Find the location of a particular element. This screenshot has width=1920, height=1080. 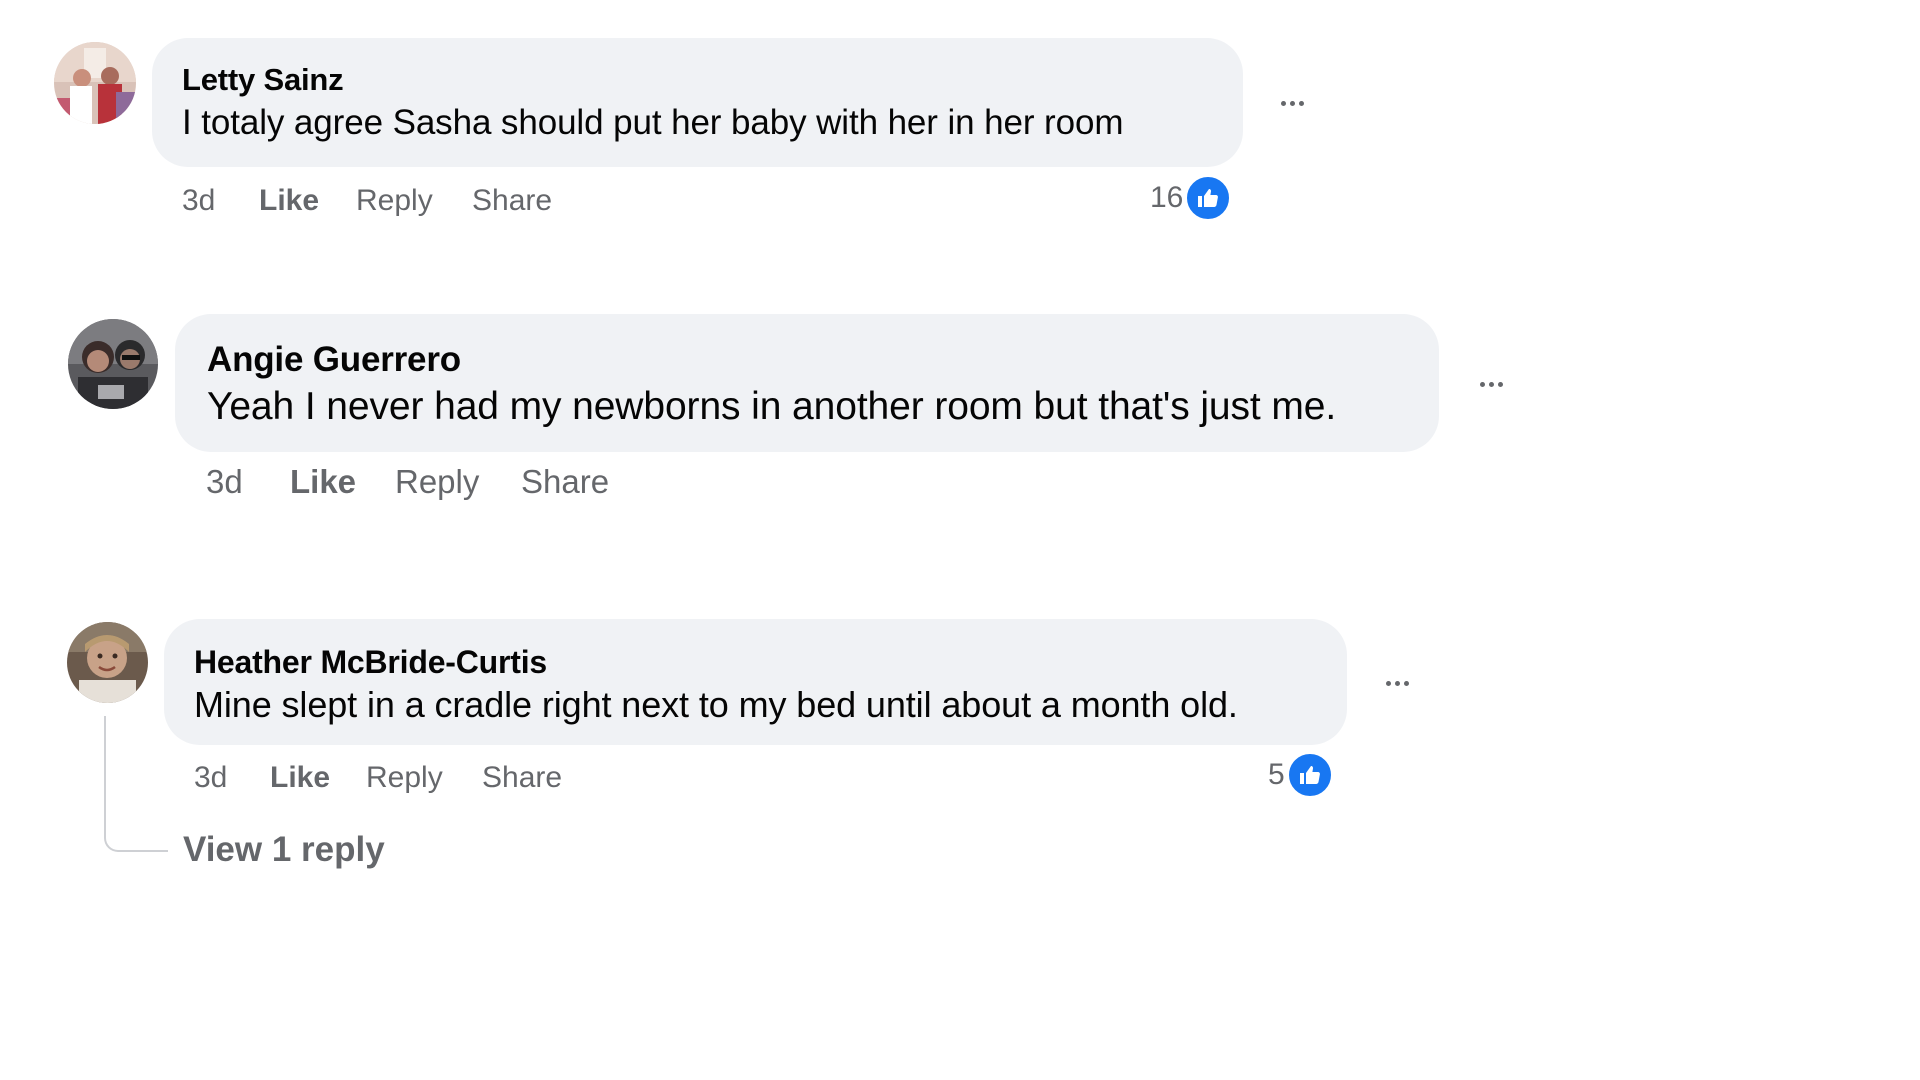

reaction-count: 16 is located at coordinates (1167, 197).